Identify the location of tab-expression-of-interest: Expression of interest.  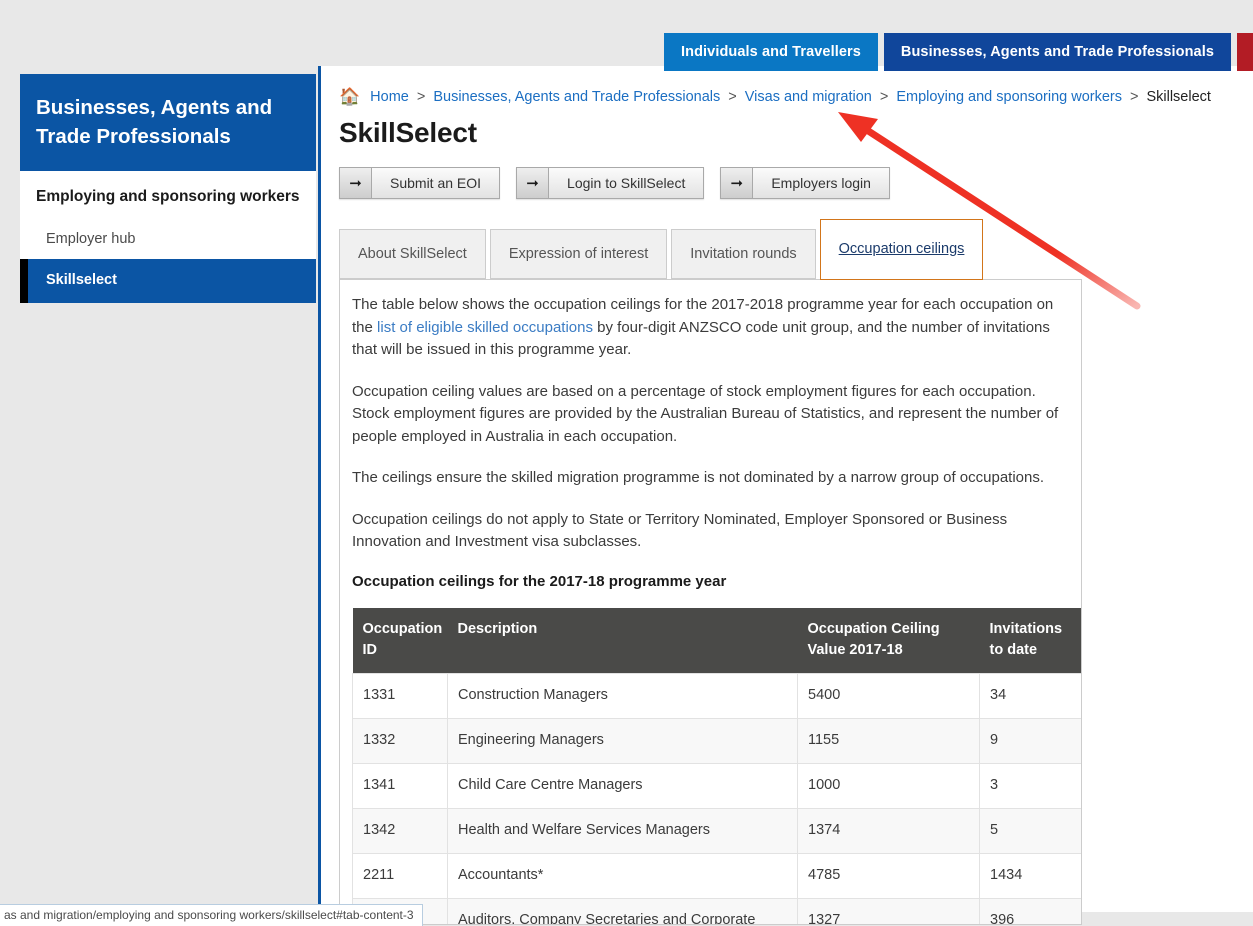
(578, 254).